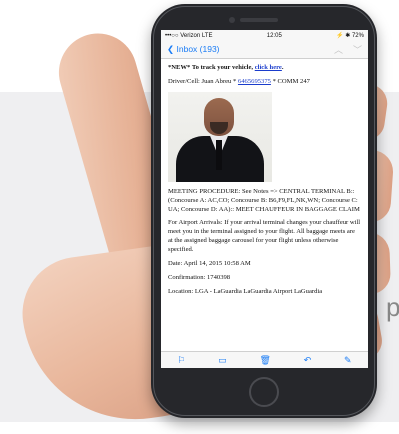 This screenshot has width=399, height=434. What do you see at coordinates (282, 67) in the screenshot?
I see `tracking-suffix: .` at bounding box center [282, 67].